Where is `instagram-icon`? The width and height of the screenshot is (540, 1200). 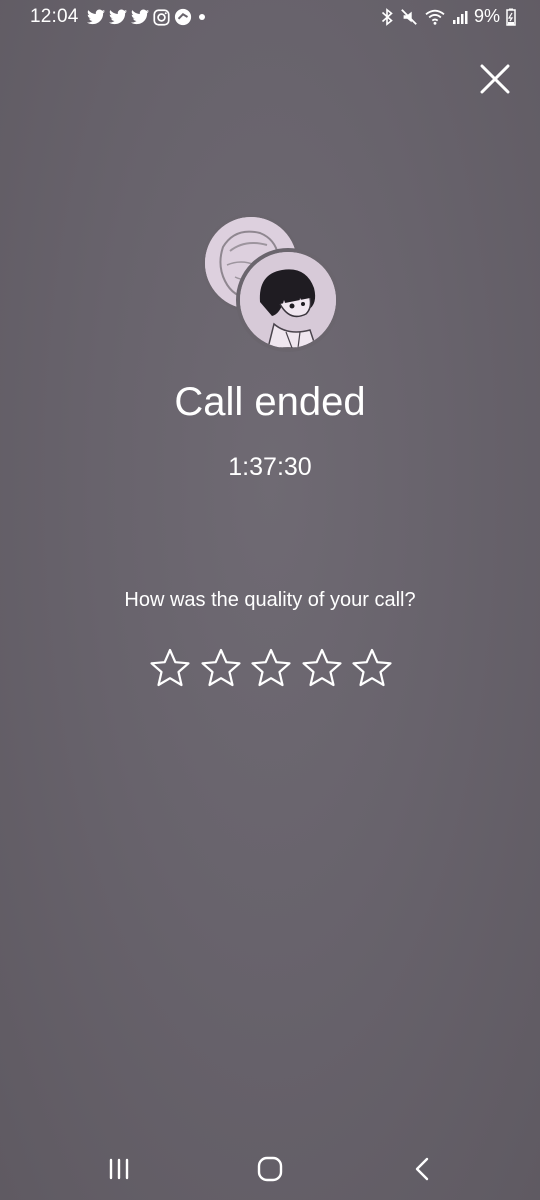
instagram-icon is located at coordinates (161, 17).